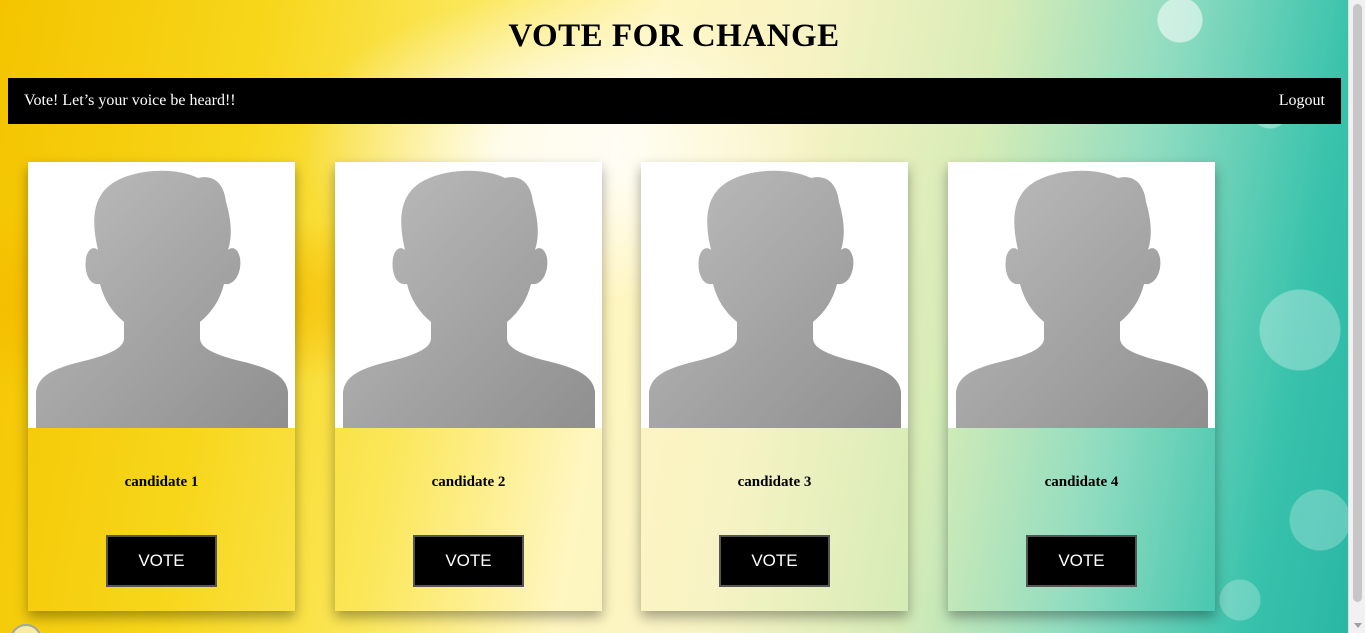  I want to click on vertical-scrollbar, so click(1356, 316).